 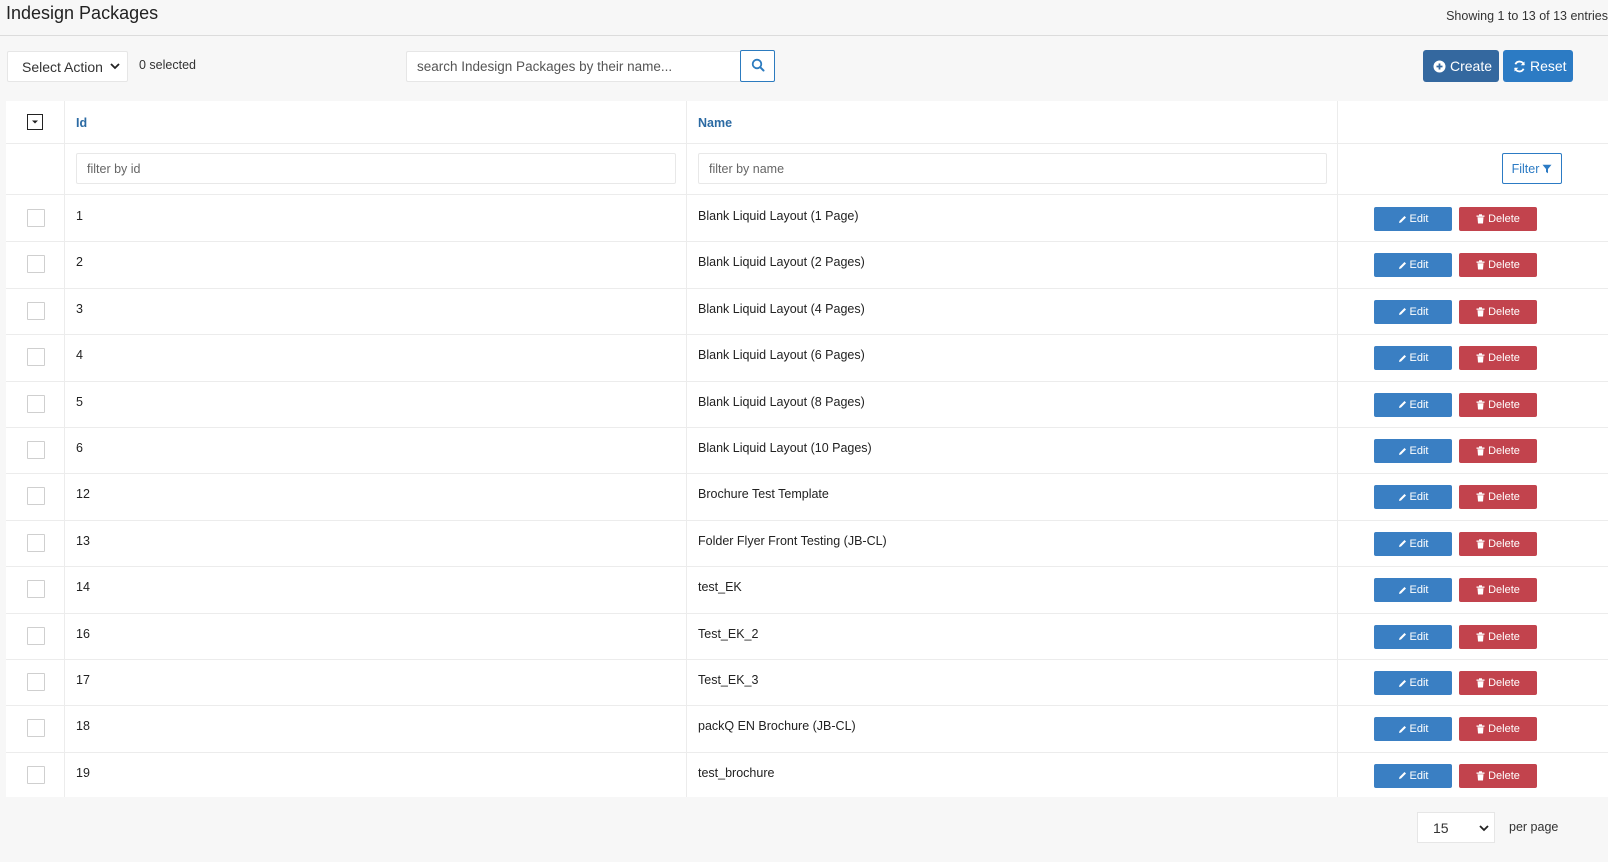 I want to click on selected-count: 0 selected, so click(x=167, y=65).